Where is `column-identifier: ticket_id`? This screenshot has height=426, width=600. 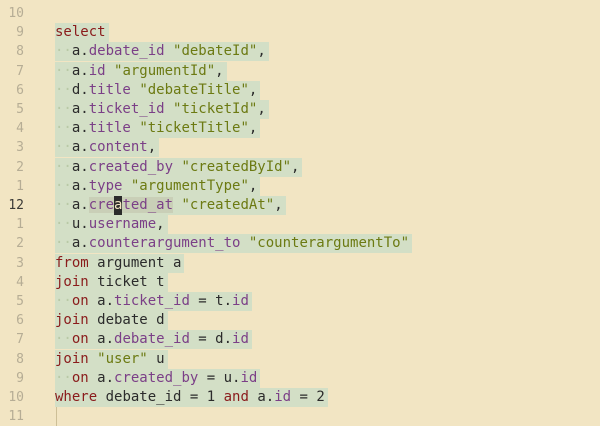 column-identifier: ticket_id is located at coordinates (126, 109).